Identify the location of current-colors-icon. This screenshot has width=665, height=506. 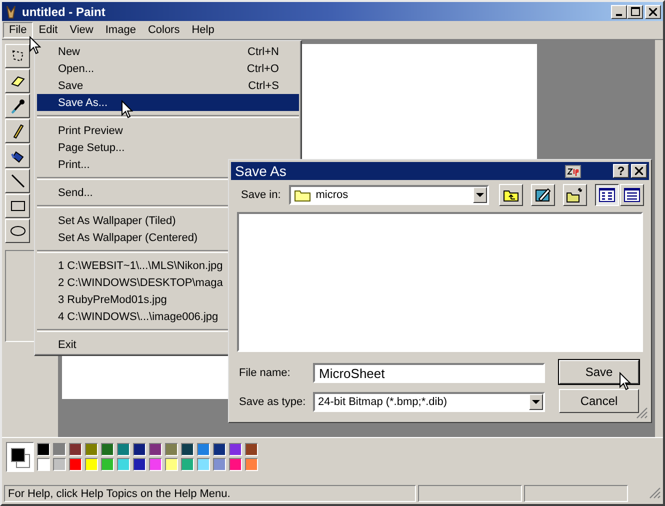
(20, 457).